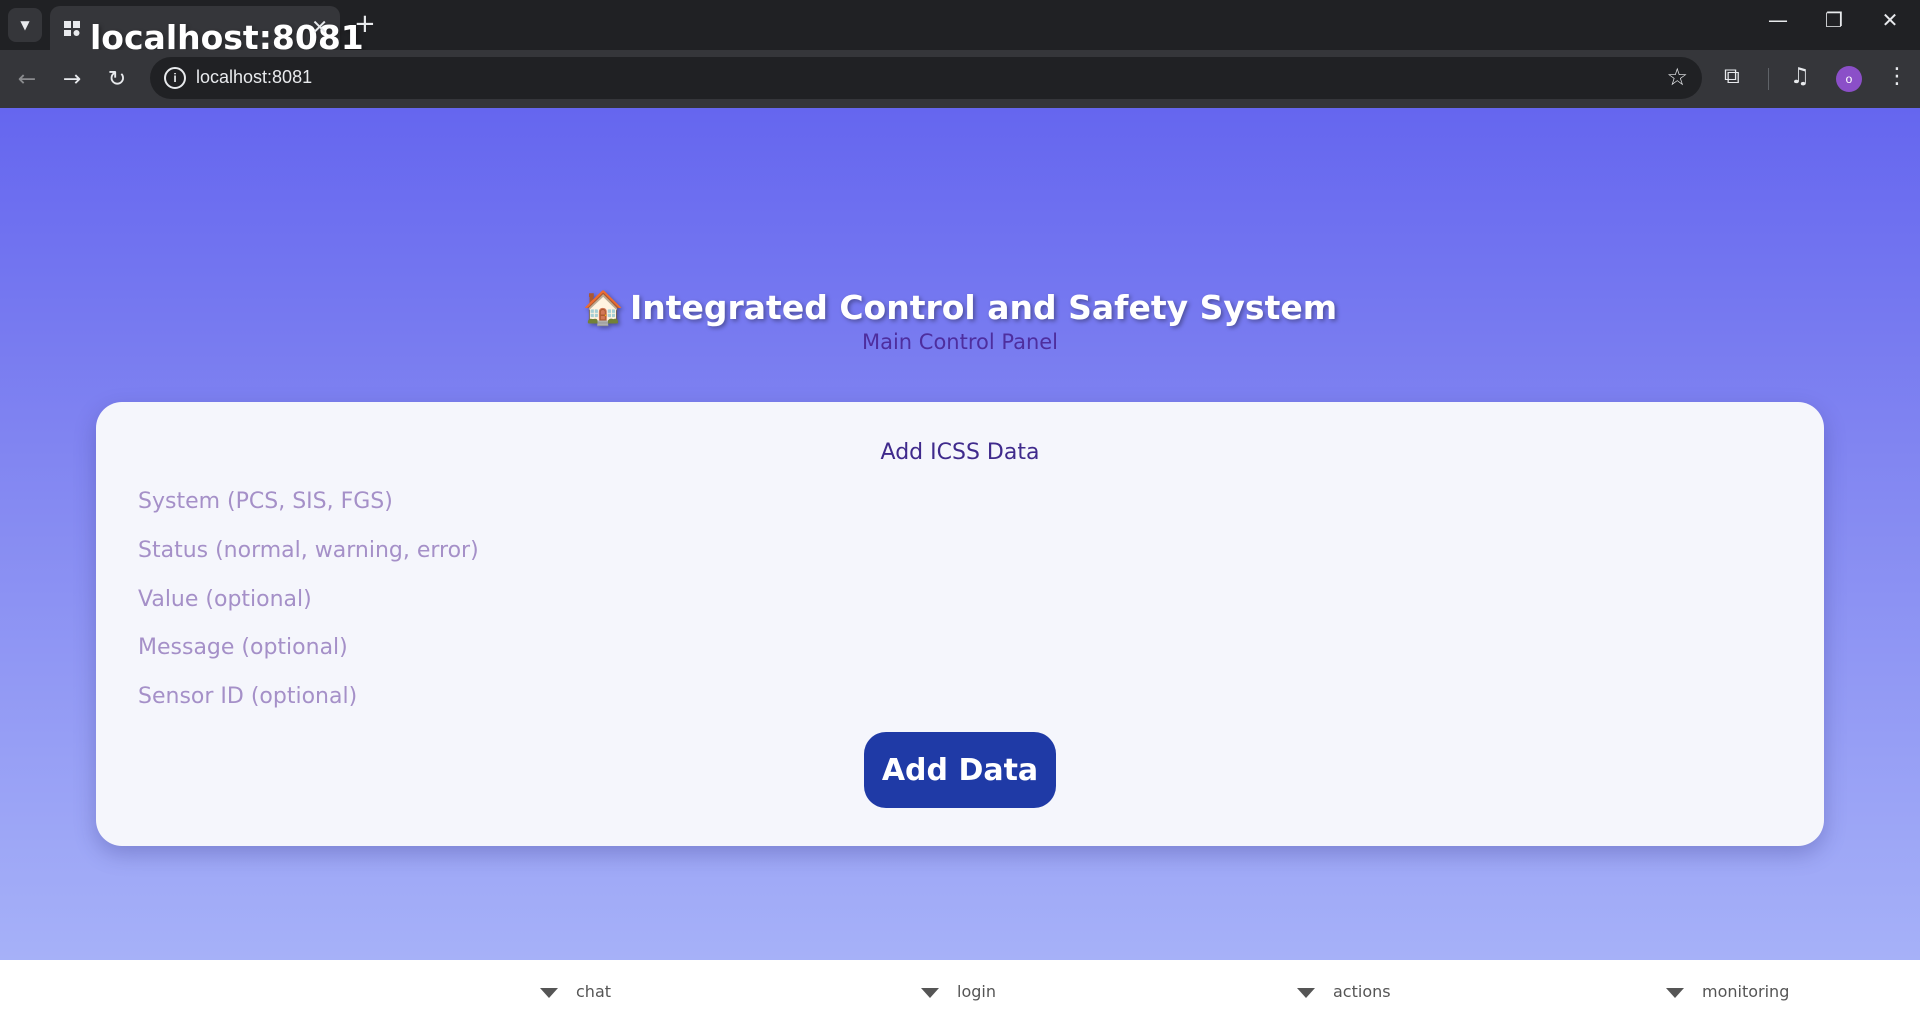 The width and height of the screenshot is (1920, 1020). I want to click on browser-toolbar: ← → ↻ i localhost:8081 ☆ ⧉ ♫ o ⋮, so click(960, 79).